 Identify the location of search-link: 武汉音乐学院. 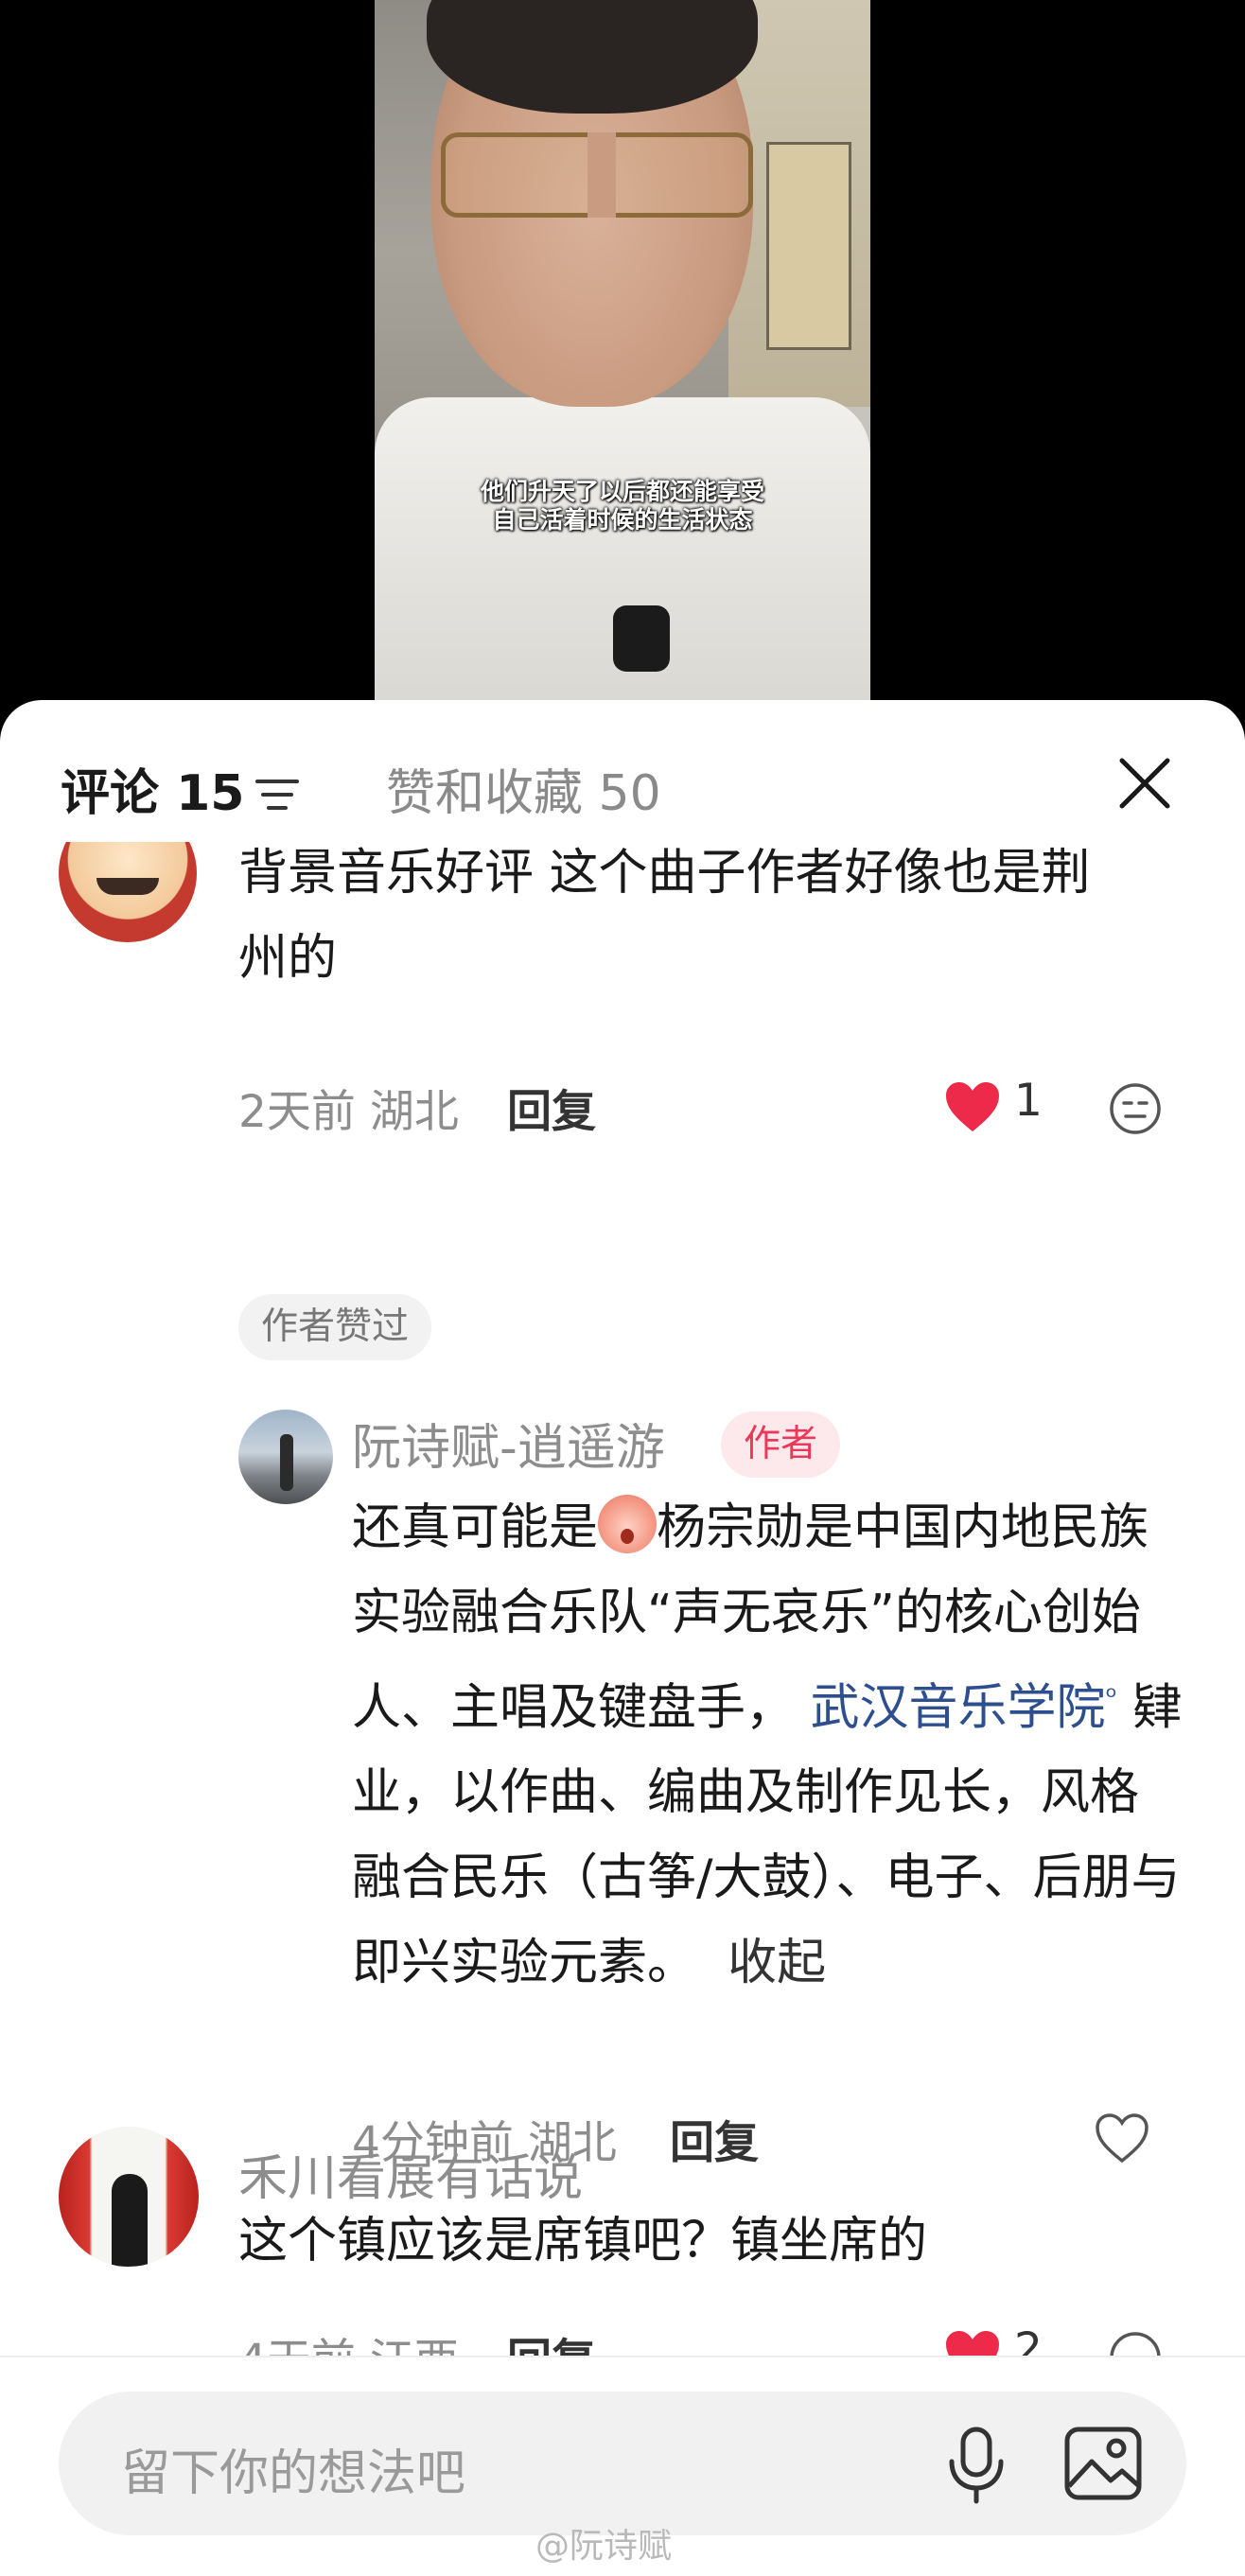
(958, 1707).